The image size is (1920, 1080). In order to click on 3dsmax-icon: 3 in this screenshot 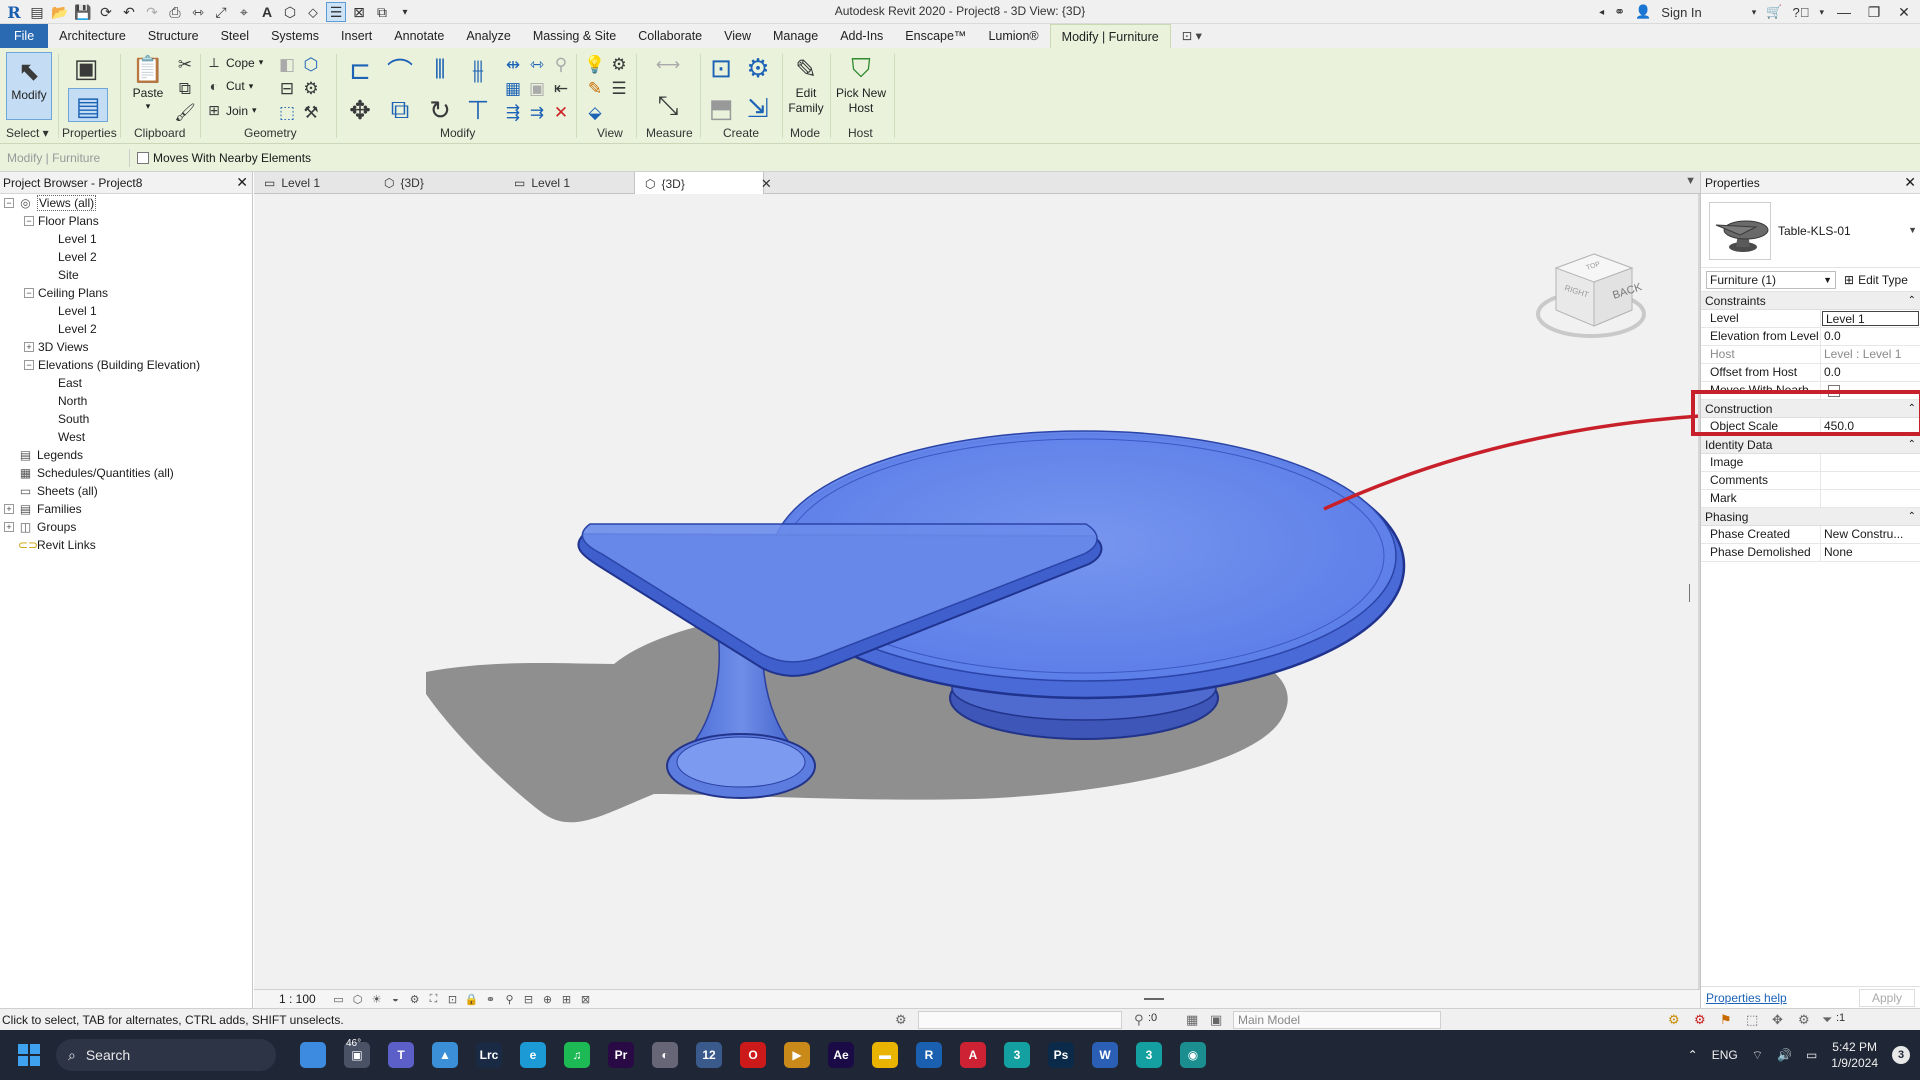, I will do `click(1017, 1055)`.